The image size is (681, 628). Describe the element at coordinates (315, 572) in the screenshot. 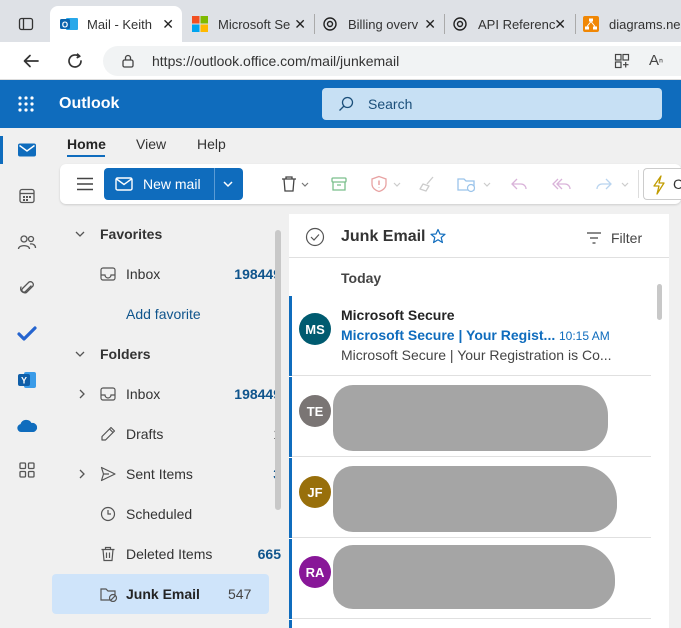

I see `avatar: RA` at that location.